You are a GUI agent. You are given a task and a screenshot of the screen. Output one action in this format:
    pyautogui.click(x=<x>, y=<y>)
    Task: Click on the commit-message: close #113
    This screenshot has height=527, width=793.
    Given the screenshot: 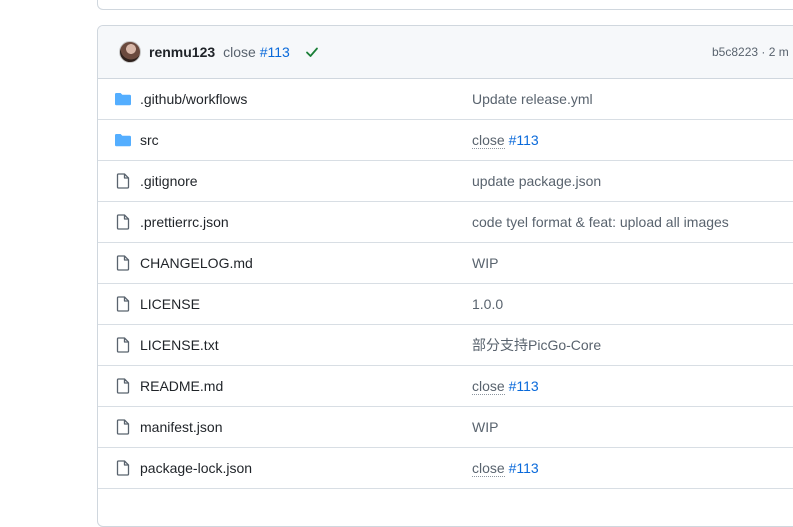 What is the action you would take?
    pyautogui.click(x=256, y=52)
    